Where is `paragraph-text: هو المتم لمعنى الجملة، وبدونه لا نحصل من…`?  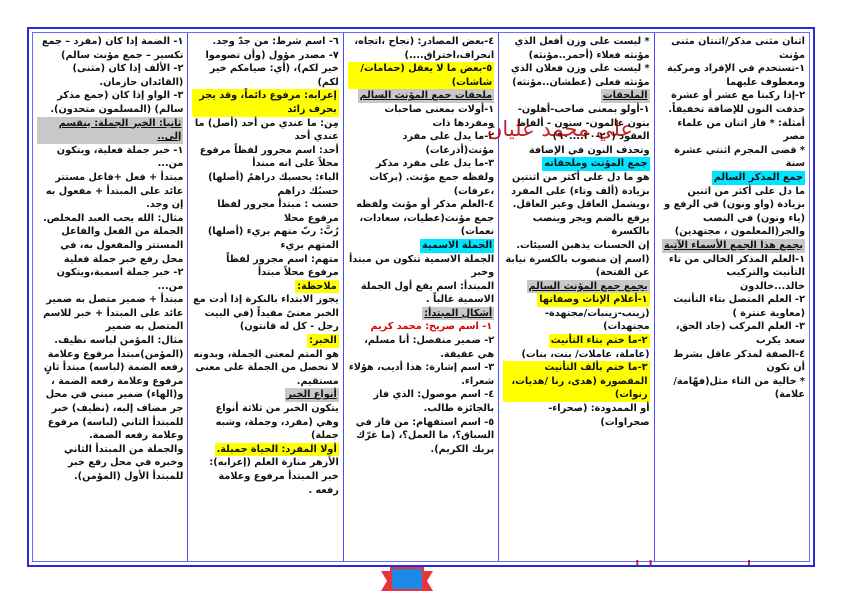 paragraph-text: هو المتم لمعنى الجملة، وبدونه لا نحصل من… is located at coordinates (266, 367).